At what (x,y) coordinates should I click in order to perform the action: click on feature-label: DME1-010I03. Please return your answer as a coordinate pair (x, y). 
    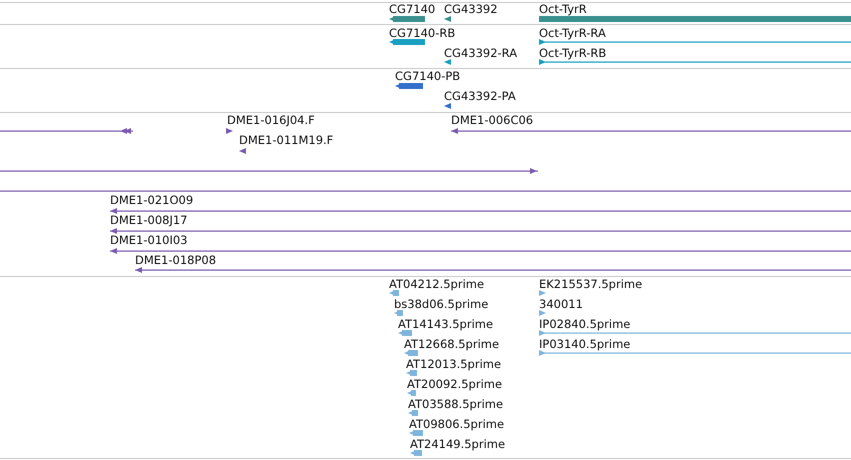
    Looking at the image, I should click on (149, 240).